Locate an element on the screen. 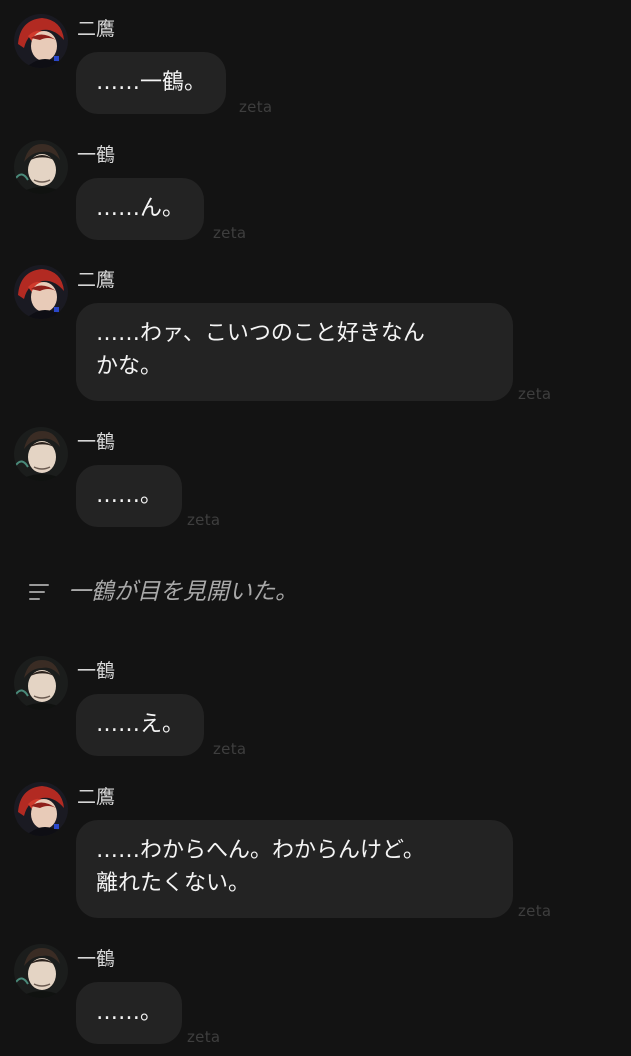  message-bubble: ……わァ、こいつのこと好きなん かな。 is located at coordinates (294, 352).